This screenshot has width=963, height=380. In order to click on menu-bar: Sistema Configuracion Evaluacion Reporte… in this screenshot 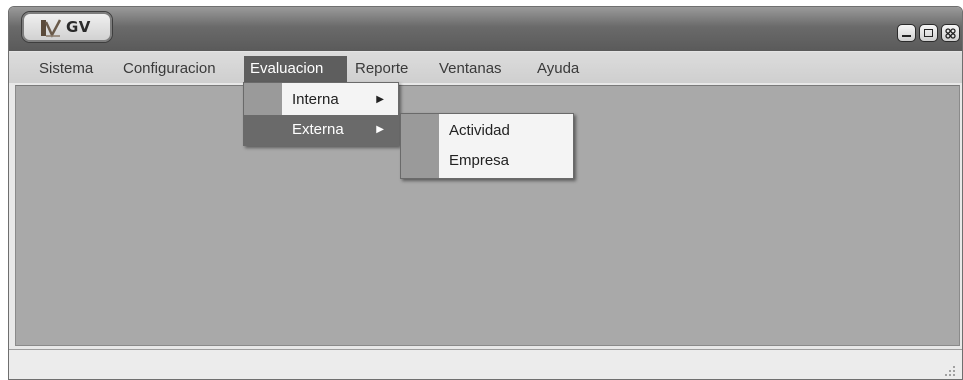, I will do `click(485, 67)`.